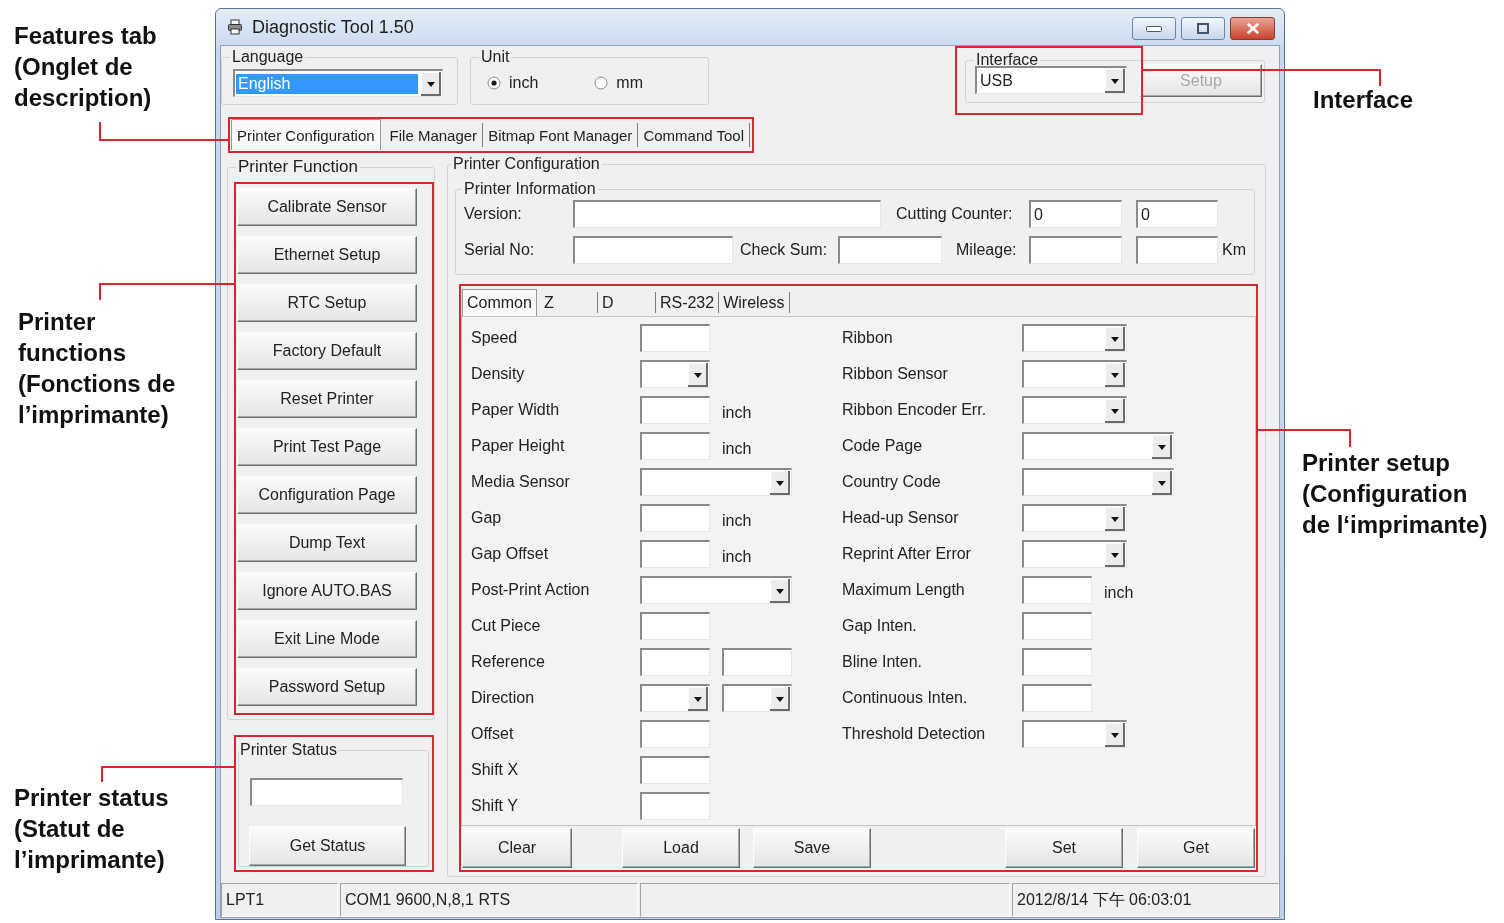  I want to click on field-label: Threshold Detection, so click(914, 734).